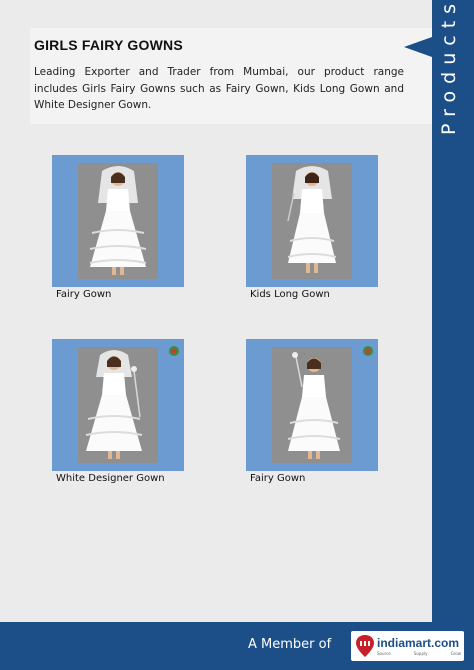  Describe the element at coordinates (449, 67) in the screenshot. I see `side-tab-label: Products` at that location.